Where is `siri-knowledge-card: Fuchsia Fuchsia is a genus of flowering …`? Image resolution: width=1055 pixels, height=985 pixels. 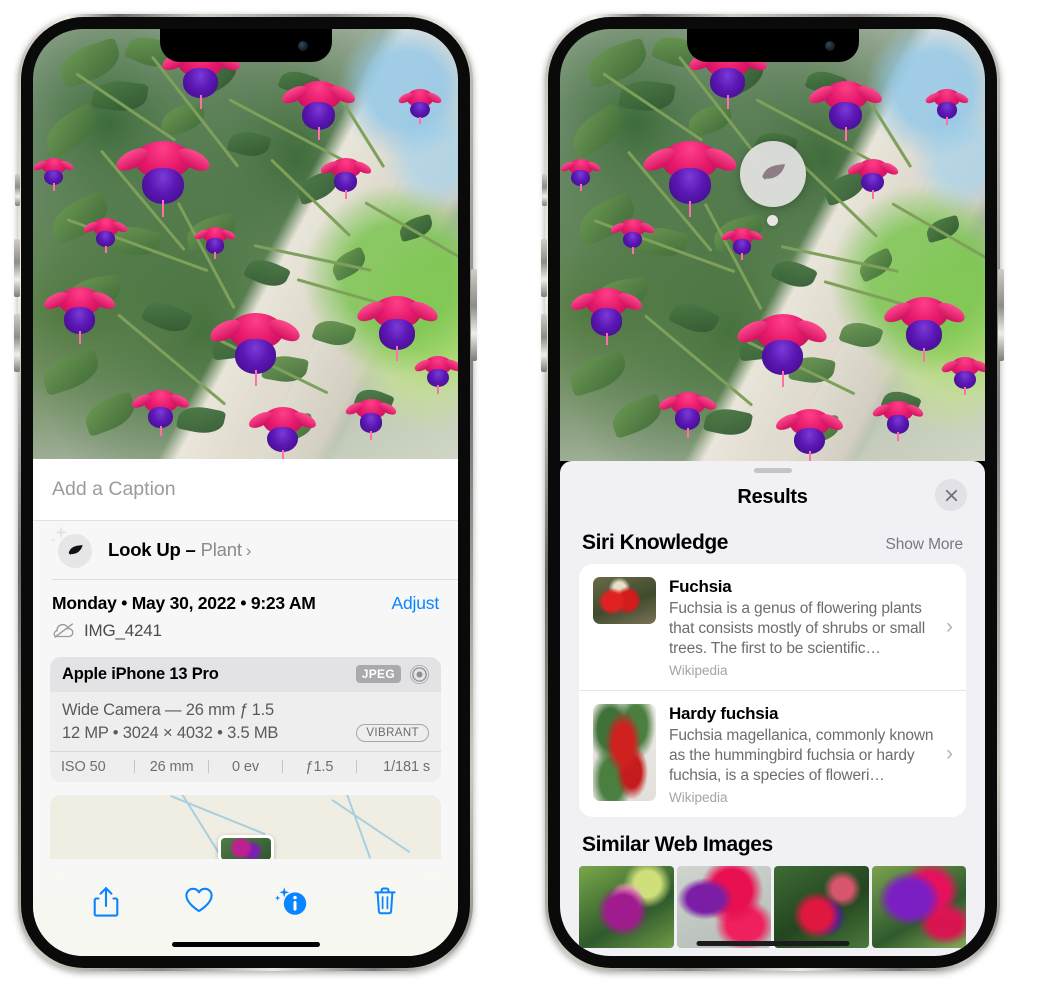
siri-knowledge-card: Fuchsia Fuchsia is a genus of flowering … is located at coordinates (772, 690).